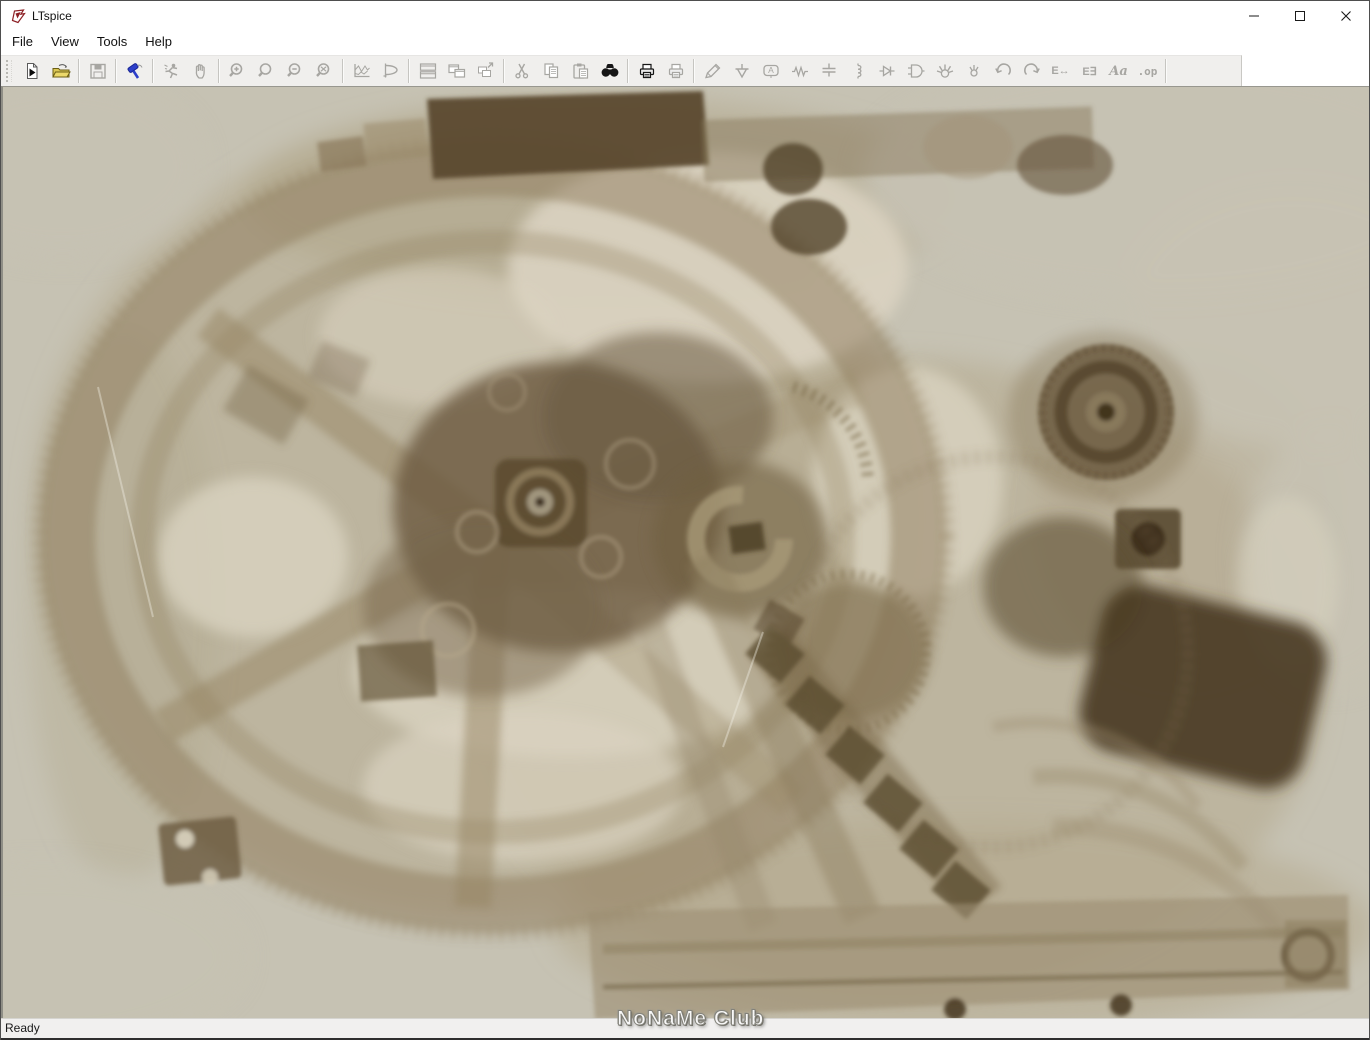 The height and width of the screenshot is (1040, 1370). I want to click on plot-settings-icon, so click(391, 71).